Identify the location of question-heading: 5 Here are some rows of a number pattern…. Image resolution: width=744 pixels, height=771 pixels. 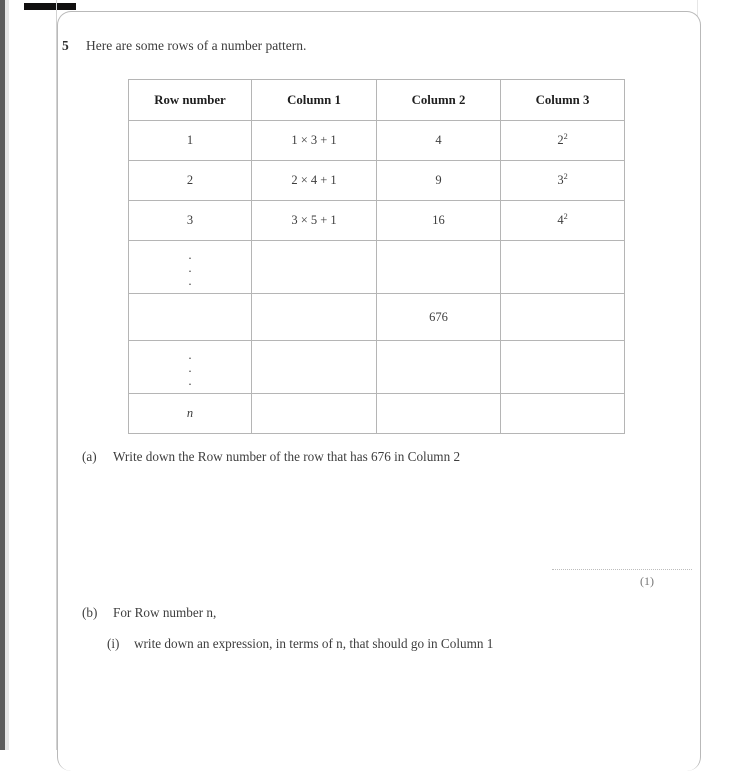
(372, 46).